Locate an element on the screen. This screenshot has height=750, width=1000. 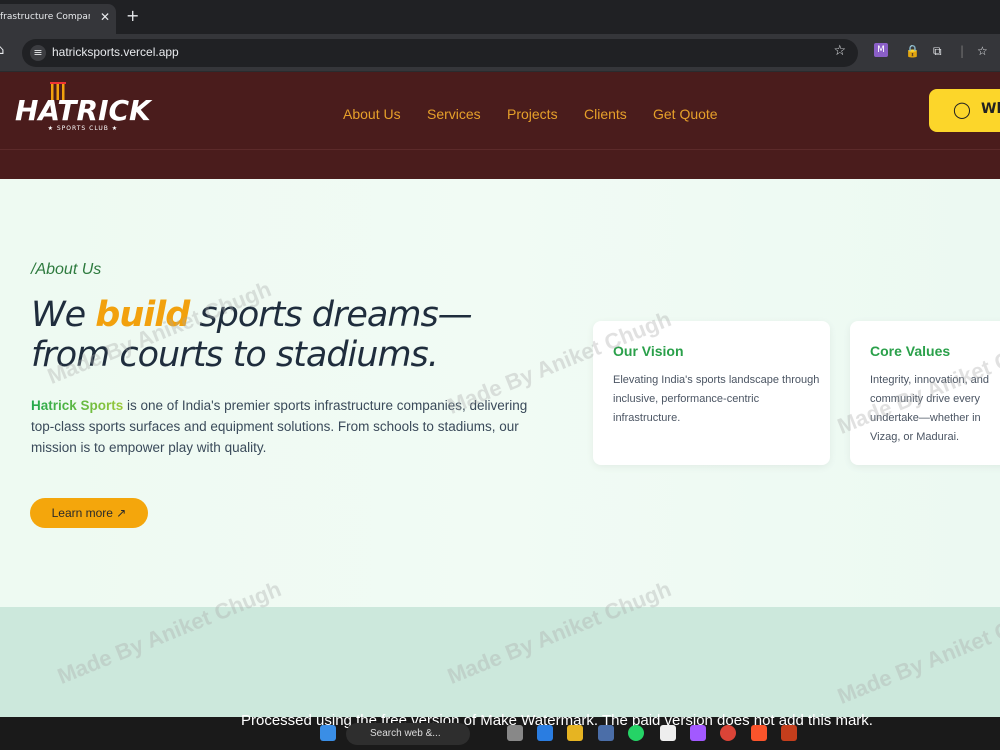
section-kicker: /About Us is located at coordinates (66, 269).